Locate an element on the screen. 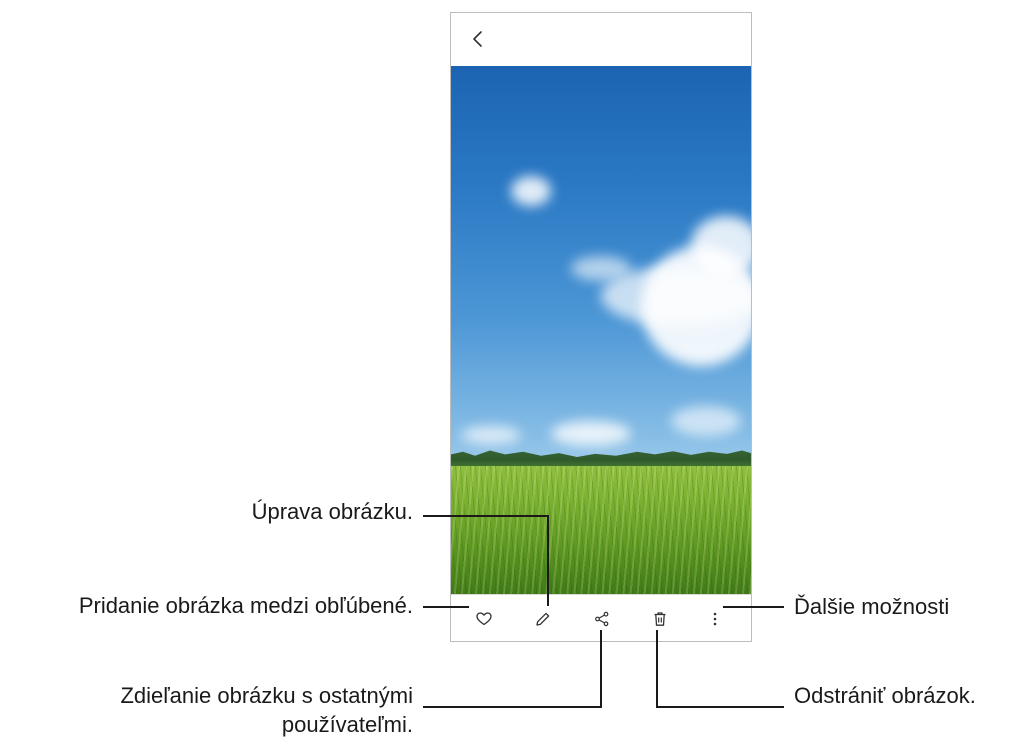 The height and width of the screenshot is (743, 1019). more-vertical-icon is located at coordinates (715, 619).